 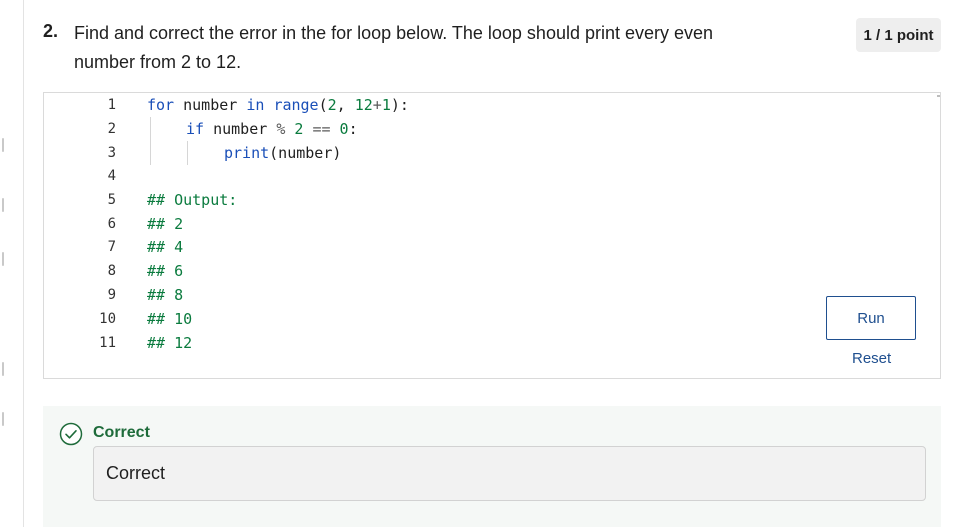 I want to click on code-line-5: ## Output:, so click(x=192, y=200).